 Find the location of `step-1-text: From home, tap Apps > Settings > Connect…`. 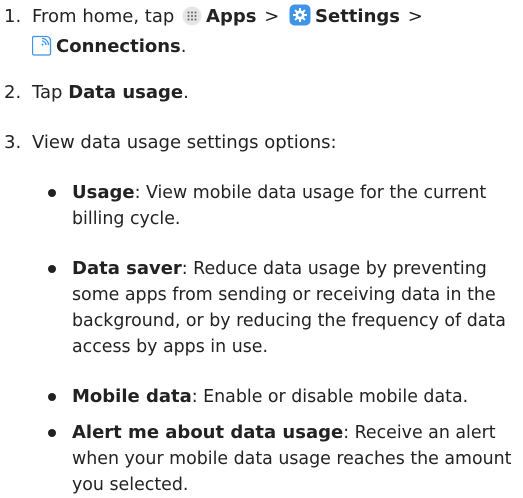

step-1-text: From home, tap Apps > Settings > Connect… is located at coordinates (274, 34).